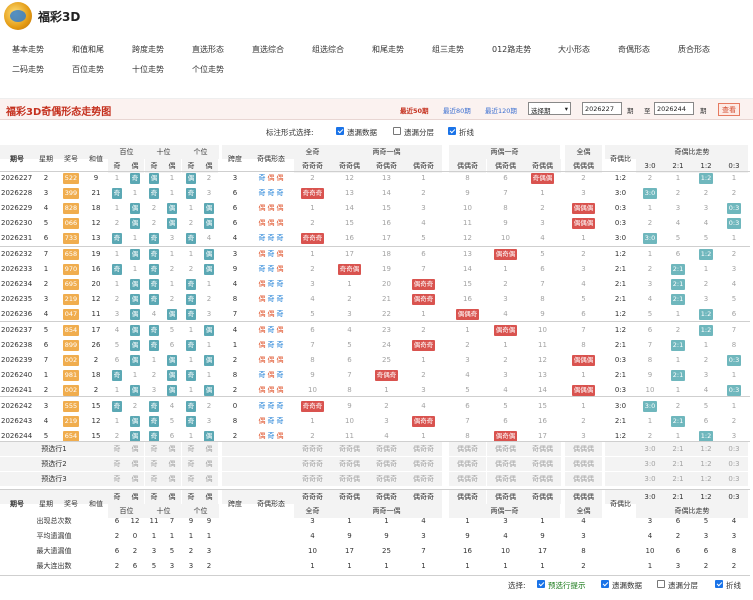  I want to click on pattern-miss: 4, so click(505, 390).